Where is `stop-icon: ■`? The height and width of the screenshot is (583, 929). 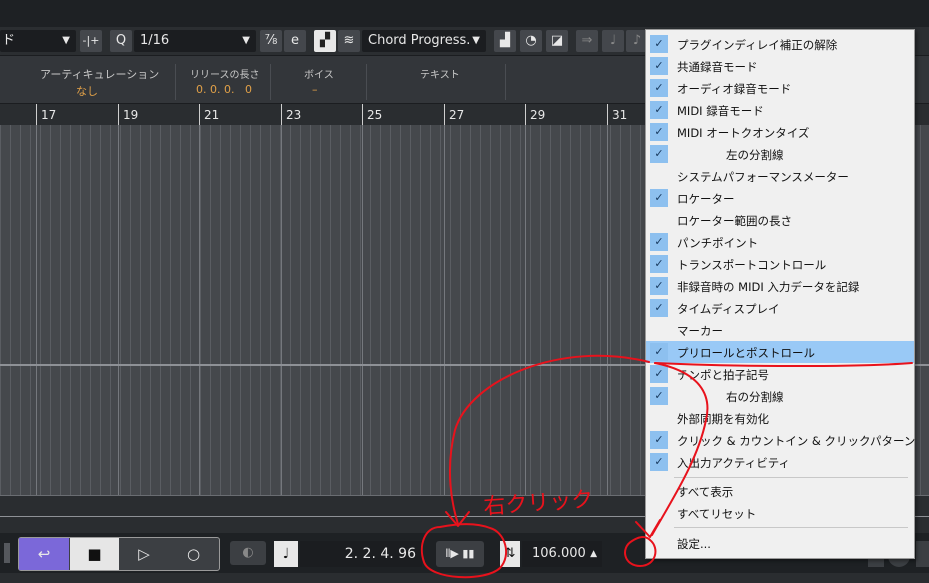
stop-icon: ■ is located at coordinates (94, 554).